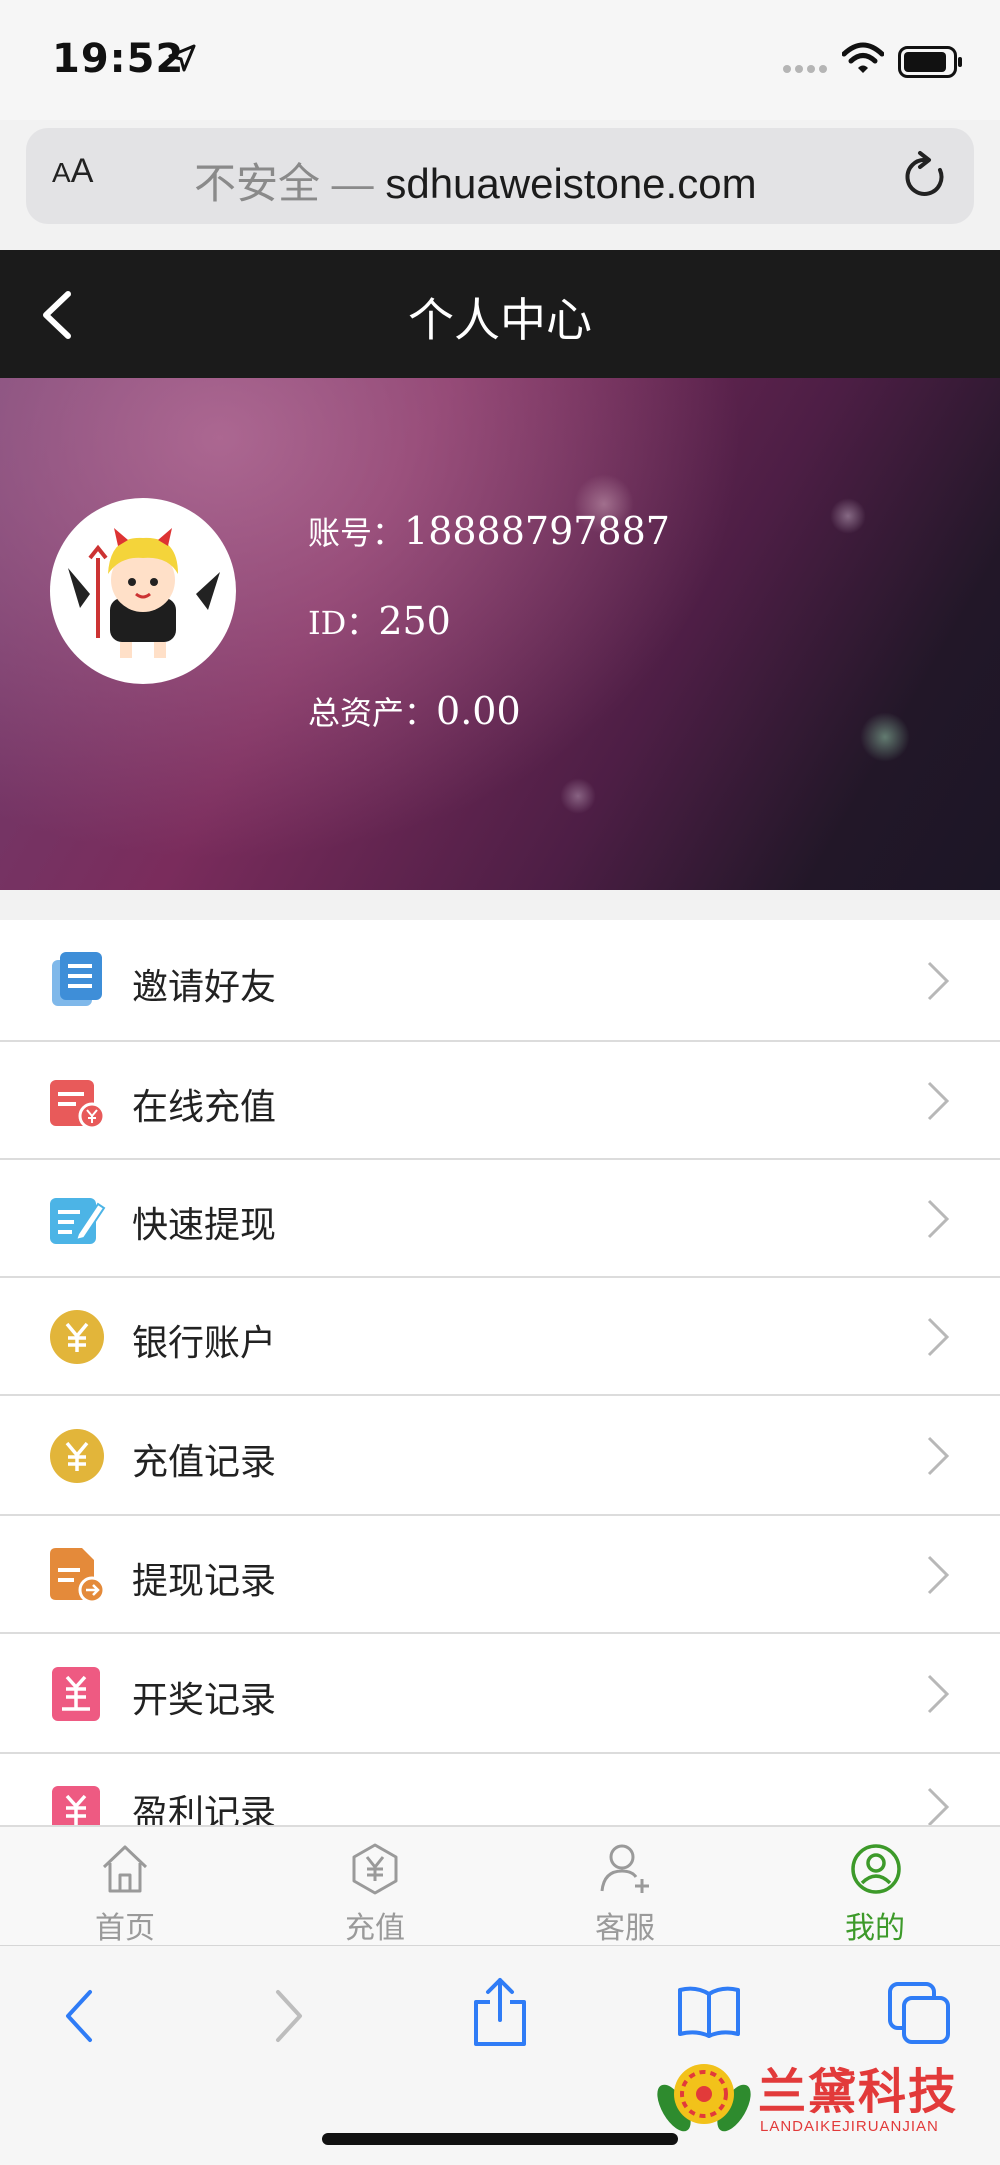 The width and height of the screenshot is (1000, 2165). I want to click on address-bar: AA 不安全 — sdhuaweistone.com, so click(500, 176).